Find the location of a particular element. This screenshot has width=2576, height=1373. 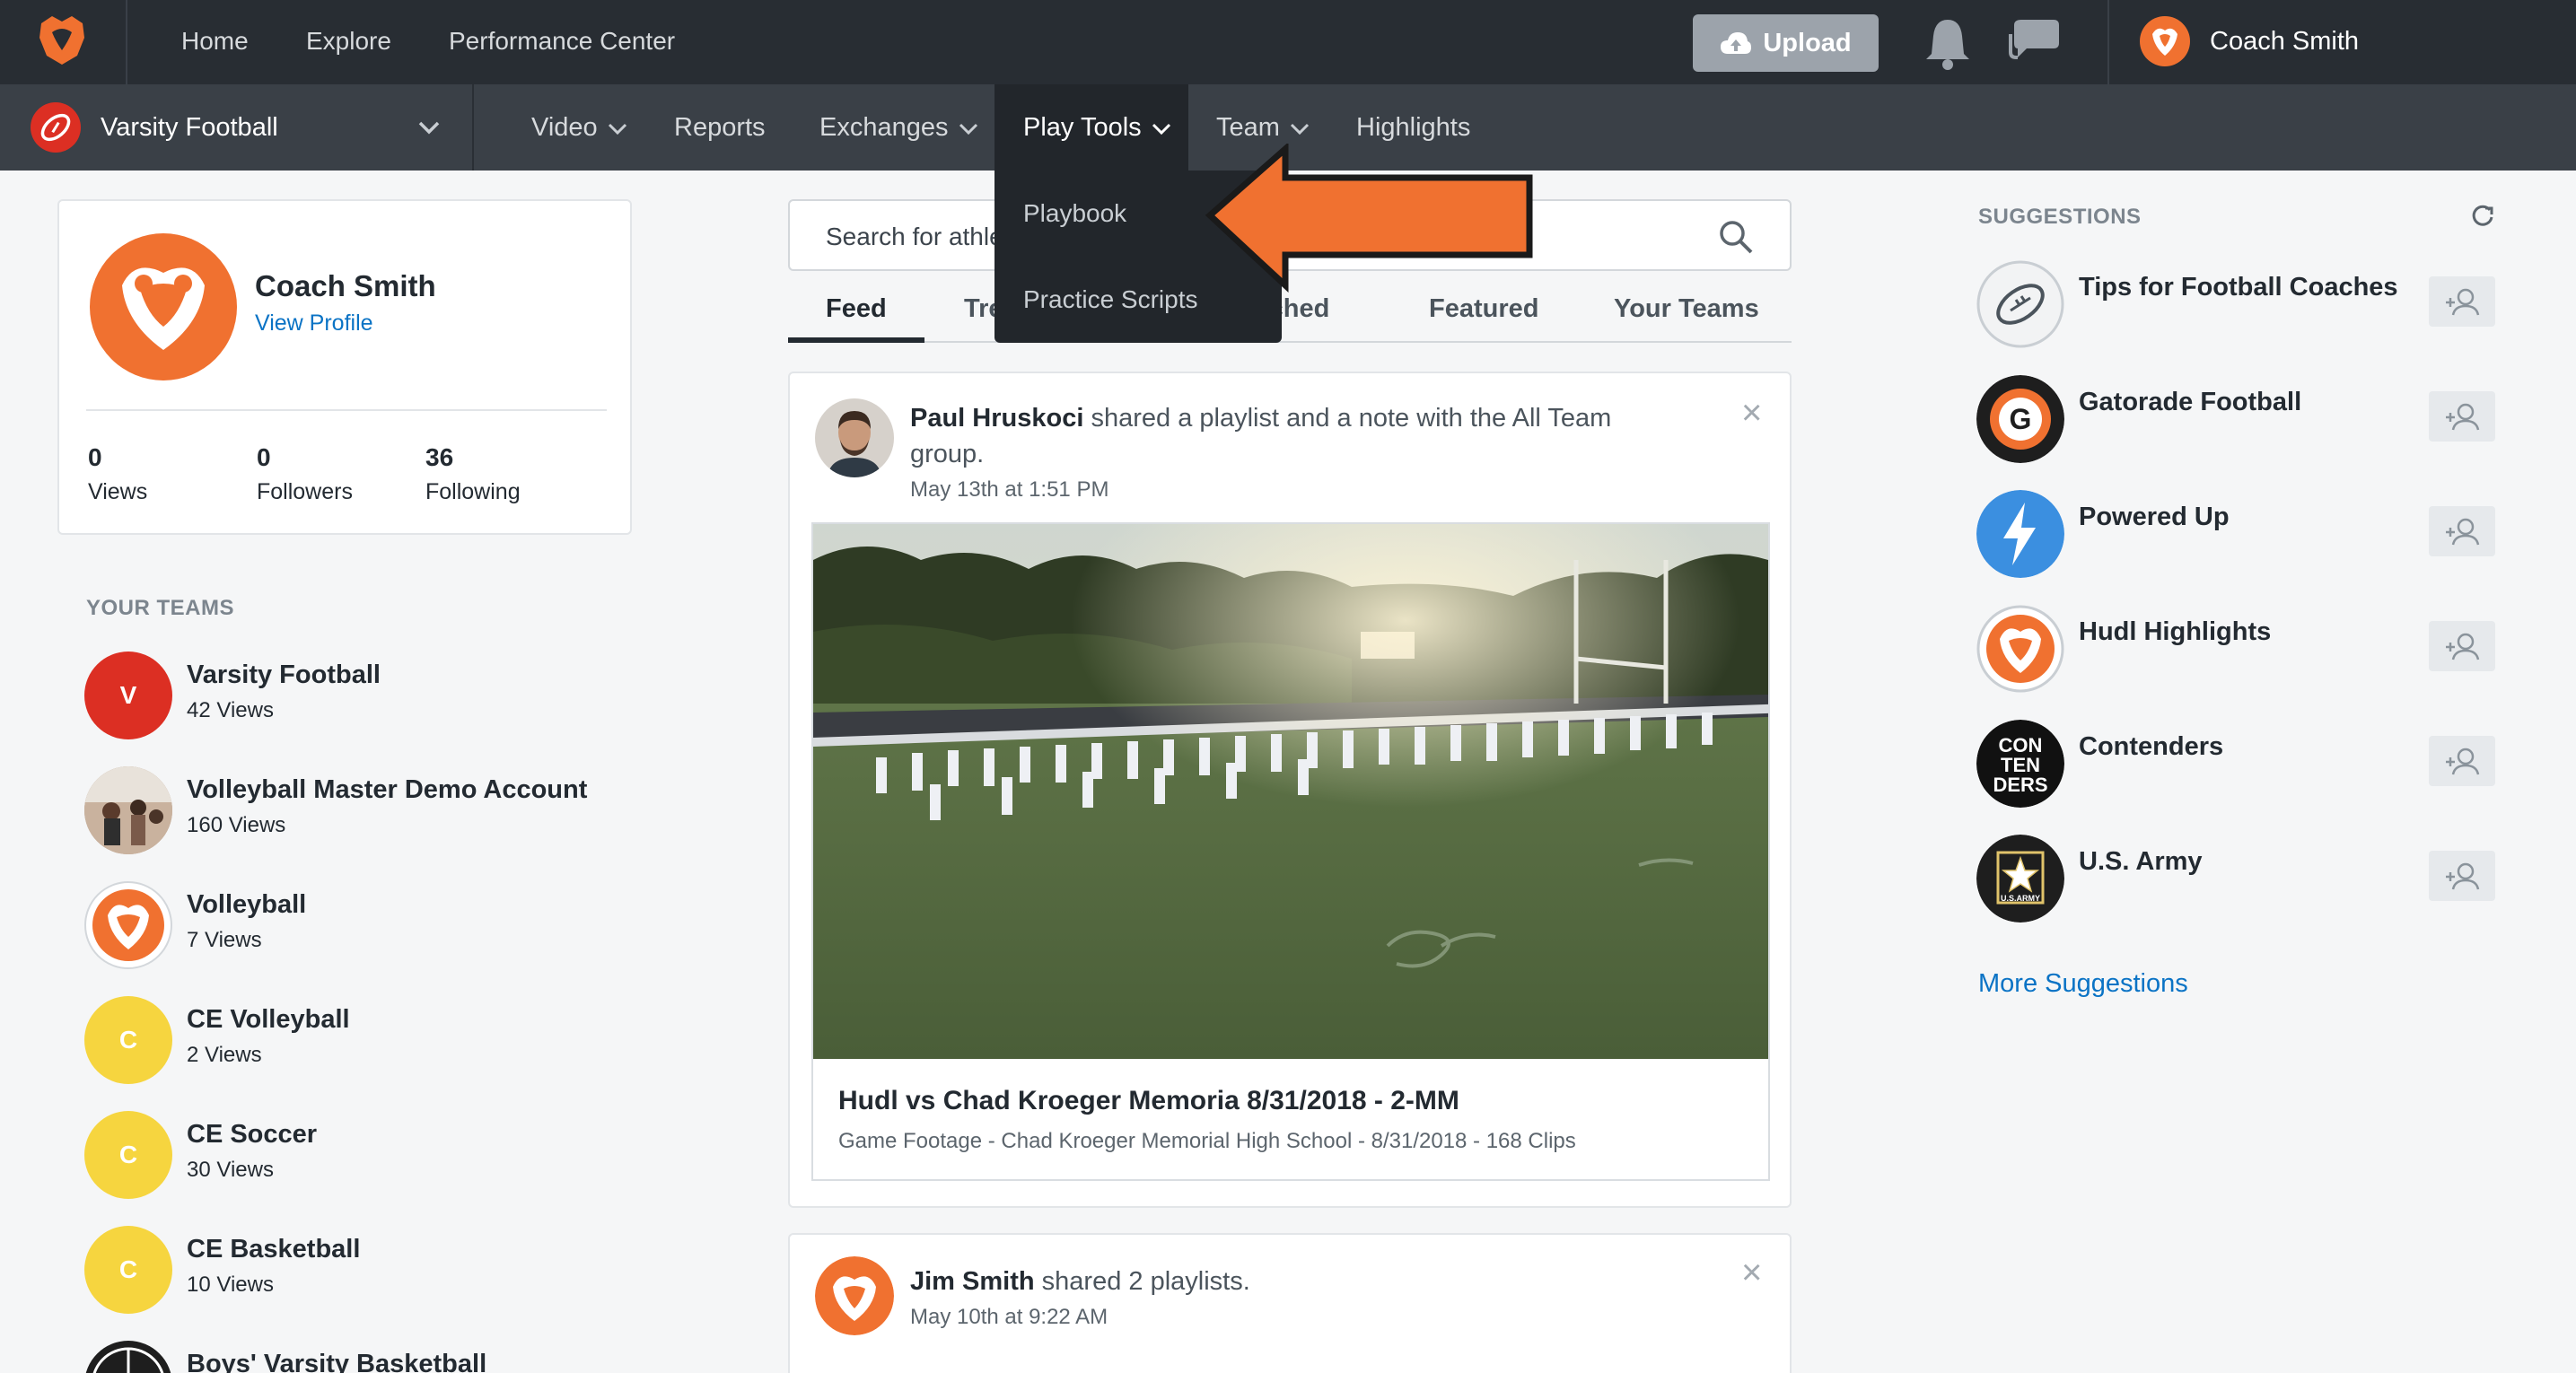

team-row: Boys' Varsity Basketball is located at coordinates (353, 1357).